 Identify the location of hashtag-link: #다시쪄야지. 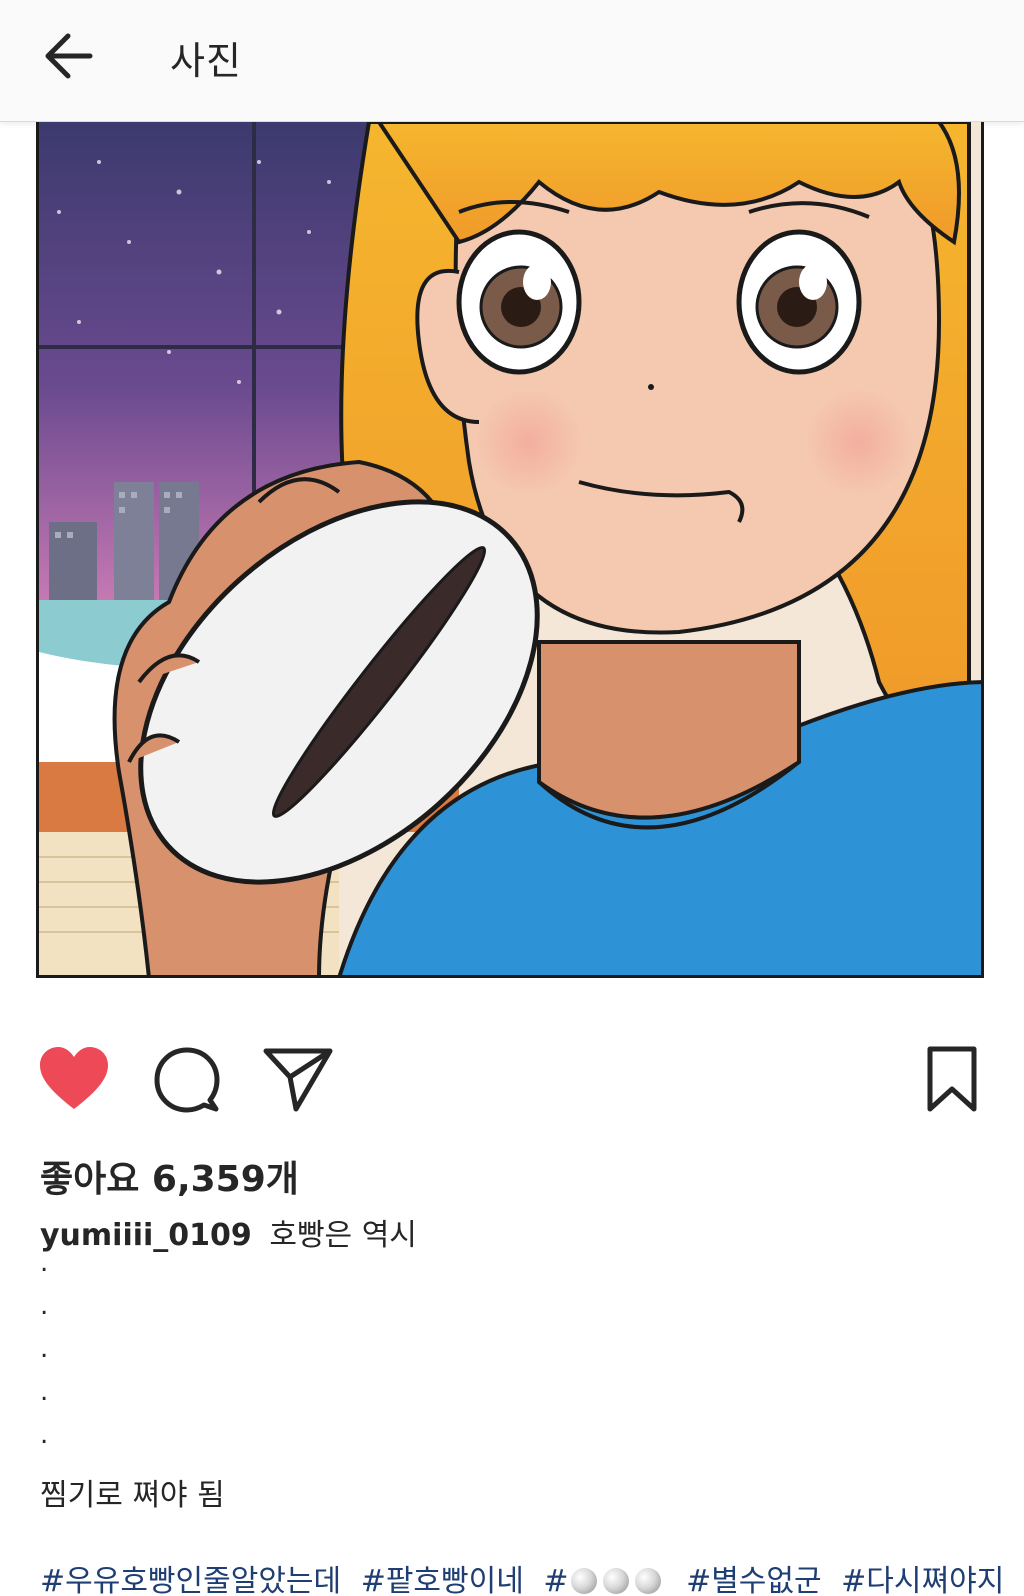
(922, 1580).